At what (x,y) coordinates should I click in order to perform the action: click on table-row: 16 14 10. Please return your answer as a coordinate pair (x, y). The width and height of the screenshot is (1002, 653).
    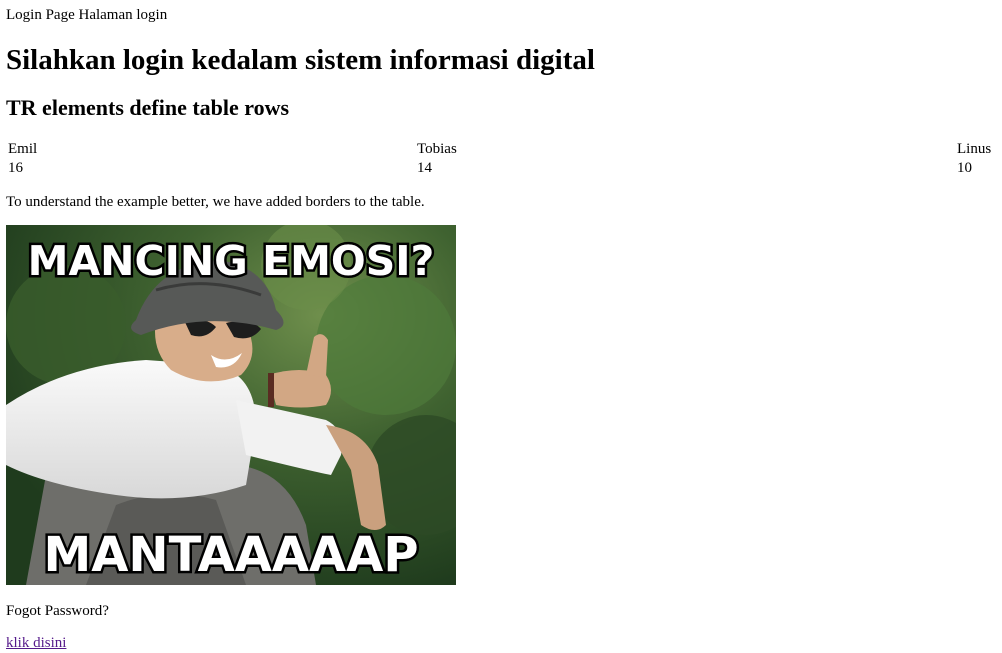
    Looking at the image, I should click on (501, 168).